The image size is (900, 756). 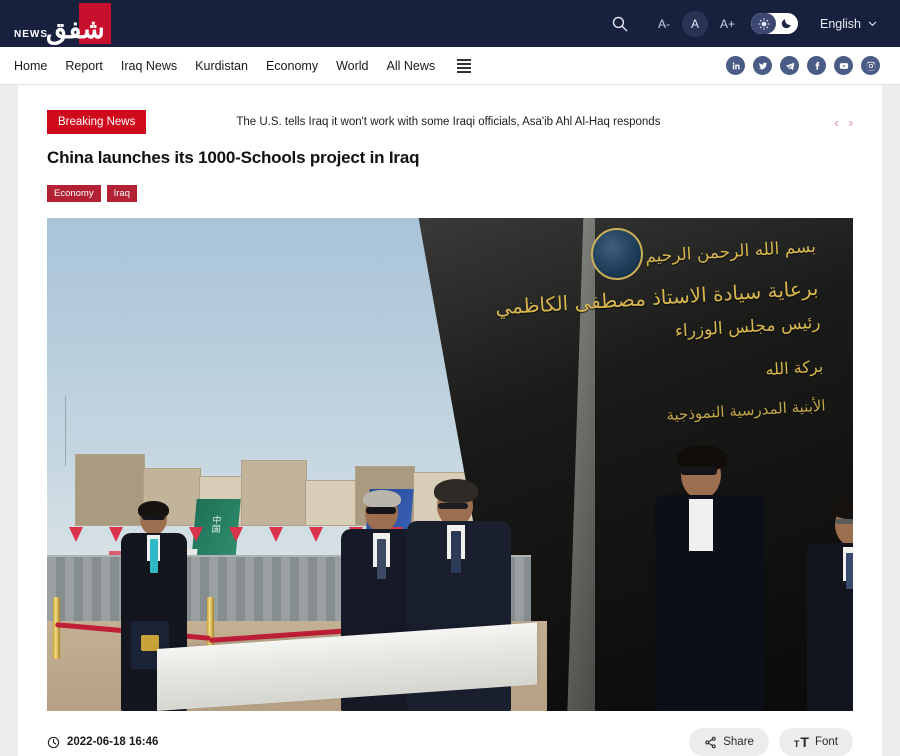 I want to click on logo-arabic-text: شفق, so click(x=76, y=29).